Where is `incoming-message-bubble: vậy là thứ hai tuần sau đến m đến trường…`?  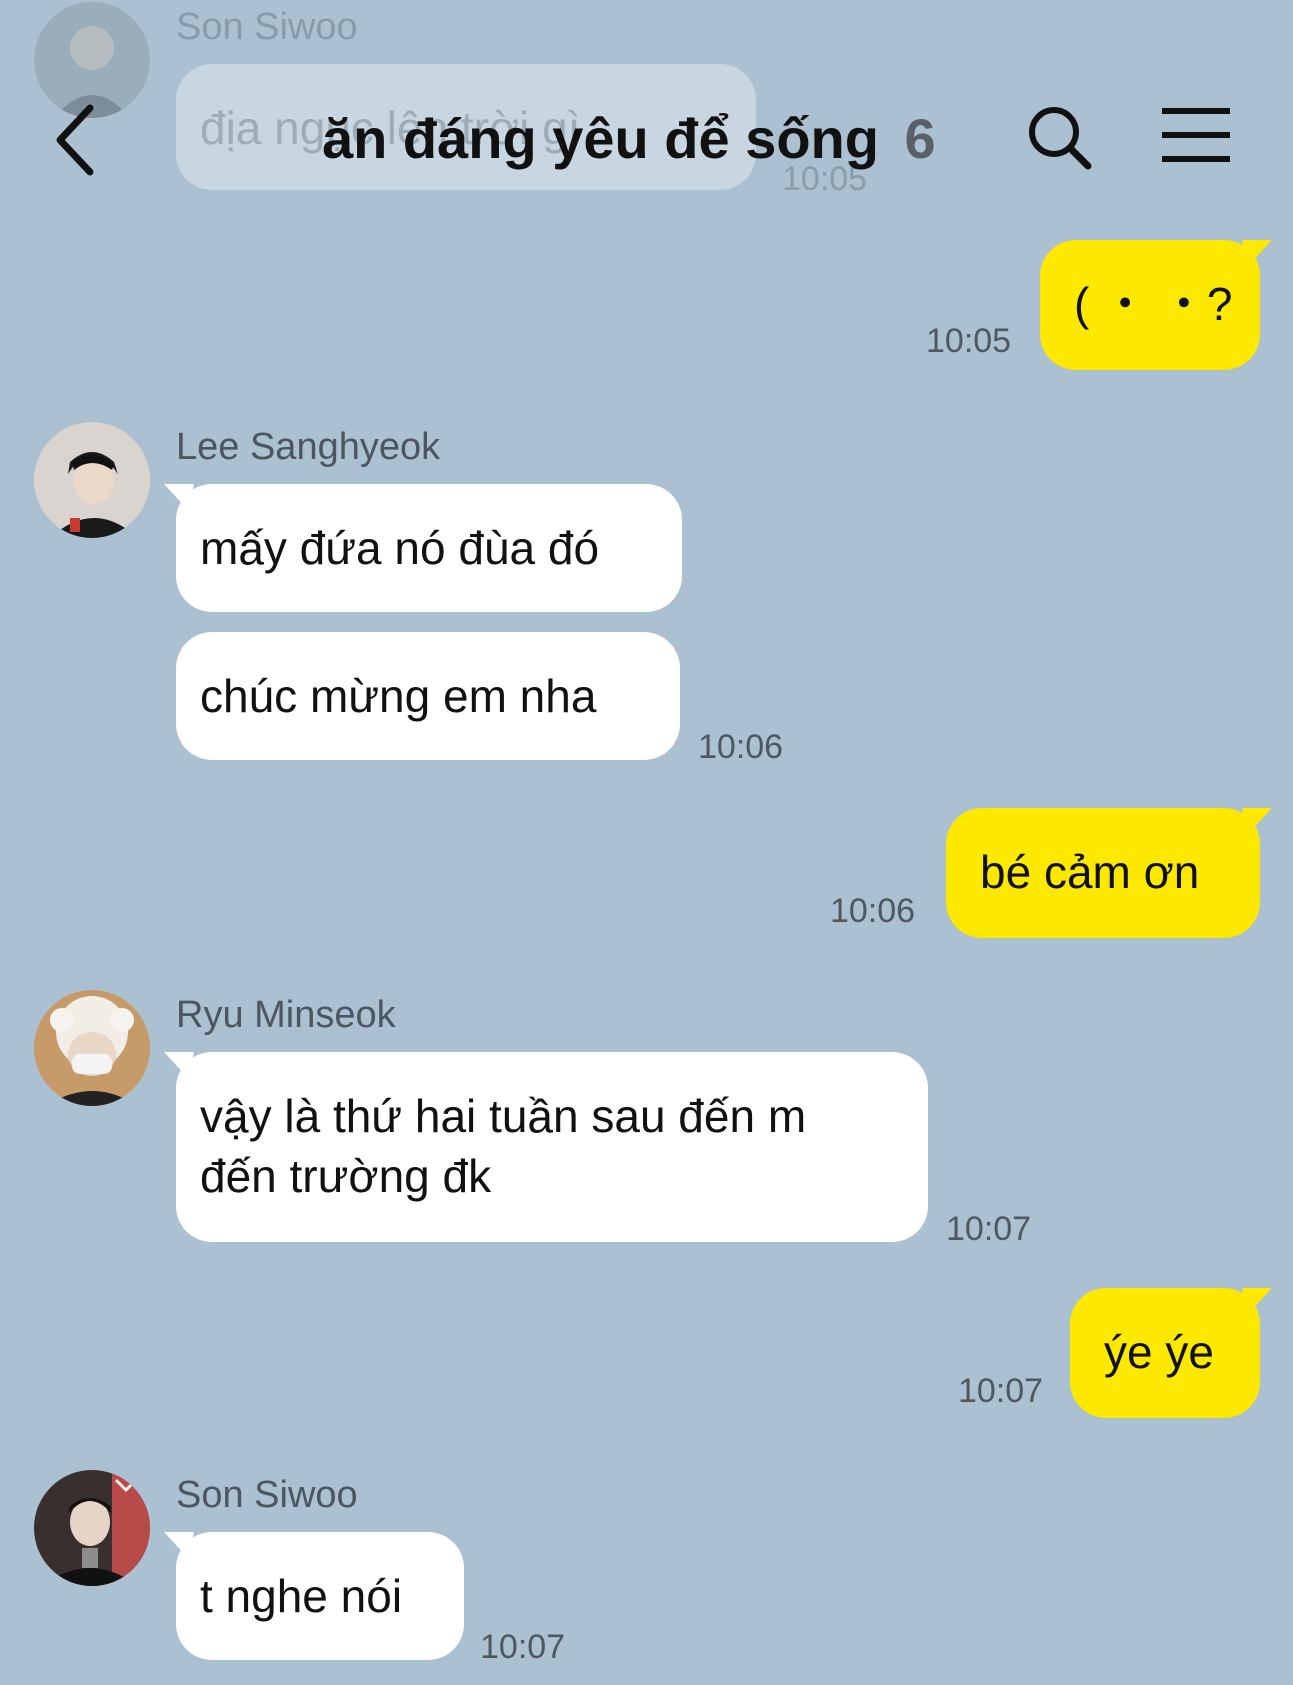 incoming-message-bubble: vậy là thứ hai tuần sau đến m đến trường… is located at coordinates (546, 1147).